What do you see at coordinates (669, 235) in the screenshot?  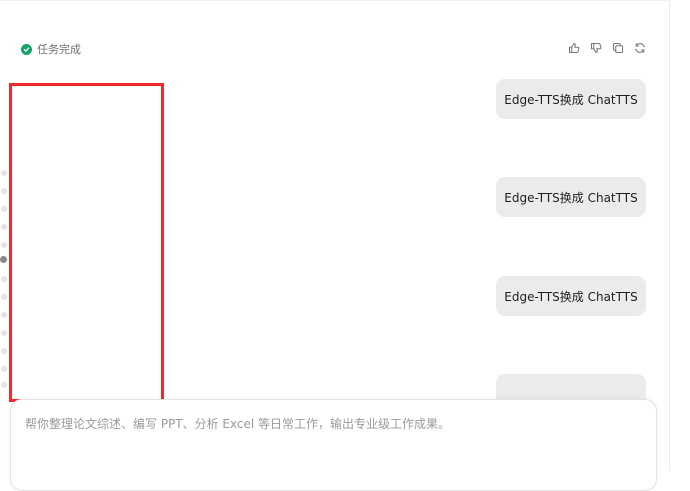 I see `right-panel-border` at bounding box center [669, 235].